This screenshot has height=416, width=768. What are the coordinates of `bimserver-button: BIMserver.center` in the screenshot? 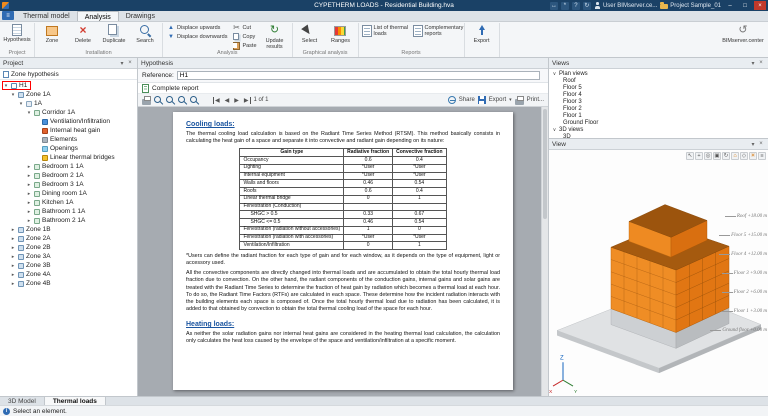 It's located at (743, 33).